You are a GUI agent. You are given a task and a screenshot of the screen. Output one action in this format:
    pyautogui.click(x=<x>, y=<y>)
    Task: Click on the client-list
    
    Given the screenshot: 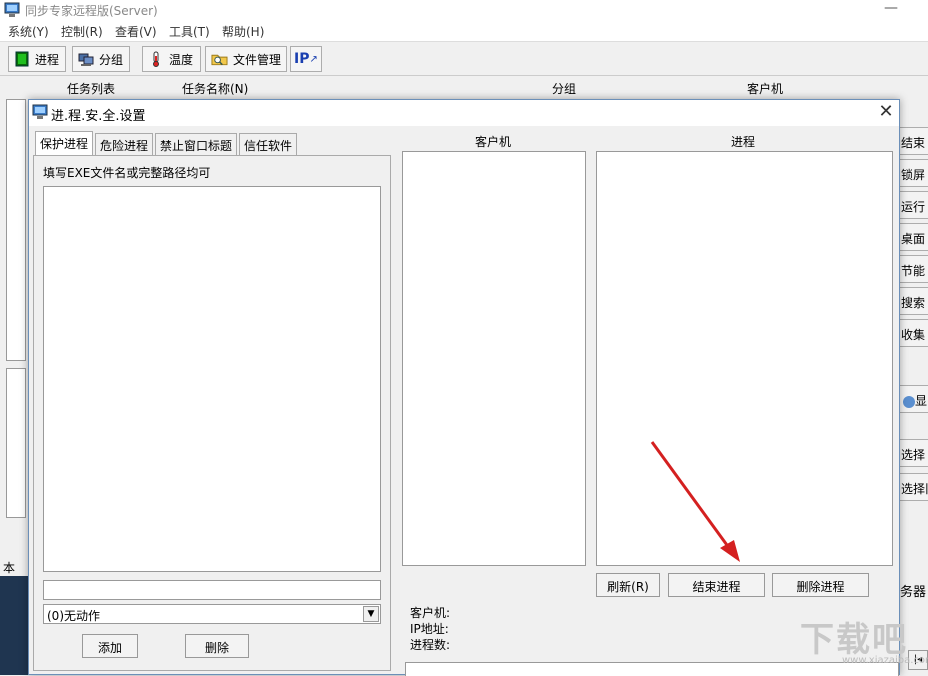 What is the action you would take?
    pyautogui.click(x=494, y=358)
    